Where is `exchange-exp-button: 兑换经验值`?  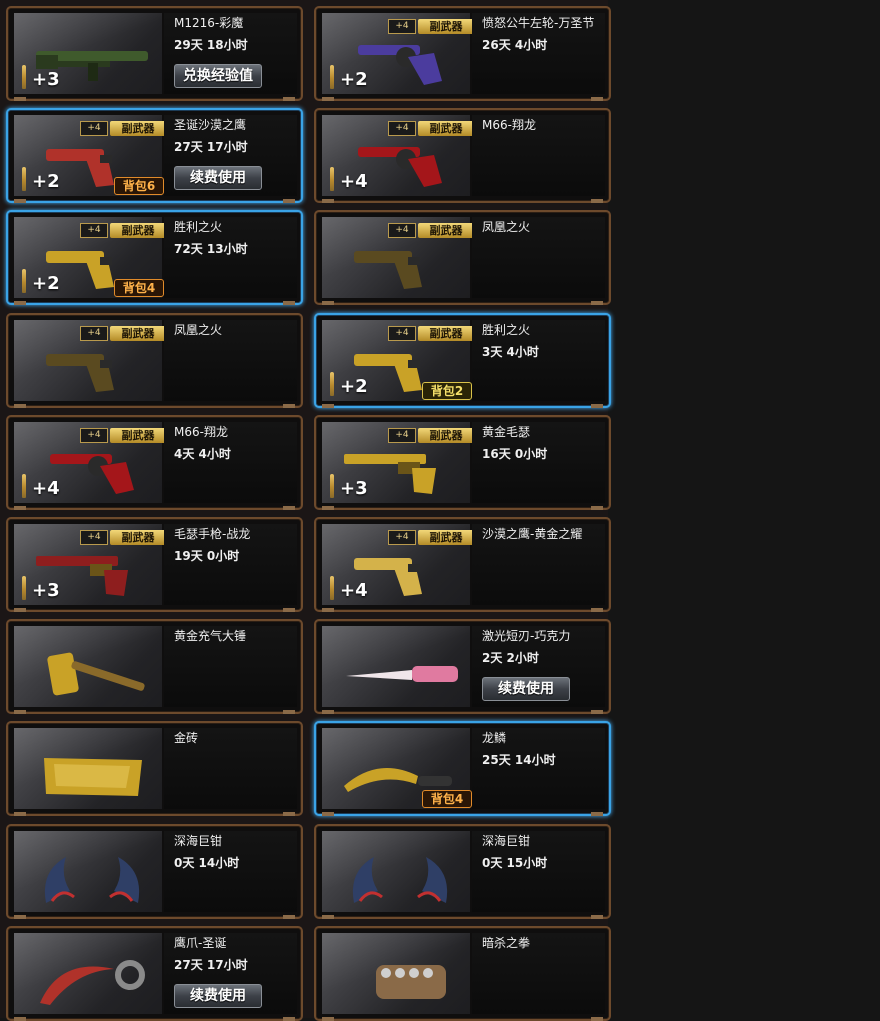
exchange-exp-button: 兑换经验值 is located at coordinates (218, 76).